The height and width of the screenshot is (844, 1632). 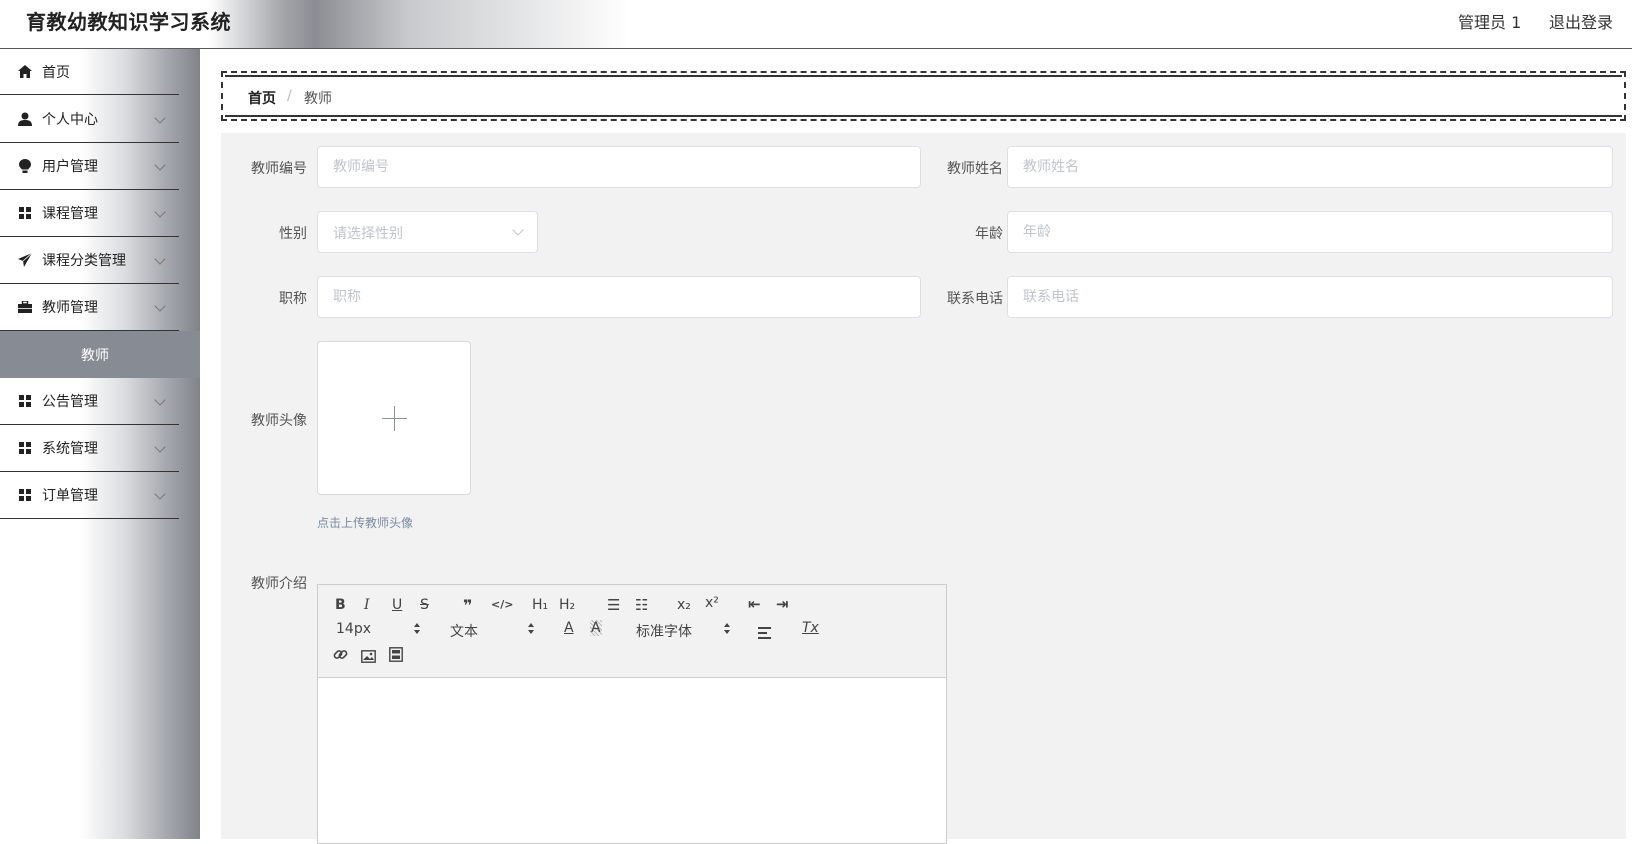 What do you see at coordinates (619, 297) in the screenshot?
I see `title-input` at bounding box center [619, 297].